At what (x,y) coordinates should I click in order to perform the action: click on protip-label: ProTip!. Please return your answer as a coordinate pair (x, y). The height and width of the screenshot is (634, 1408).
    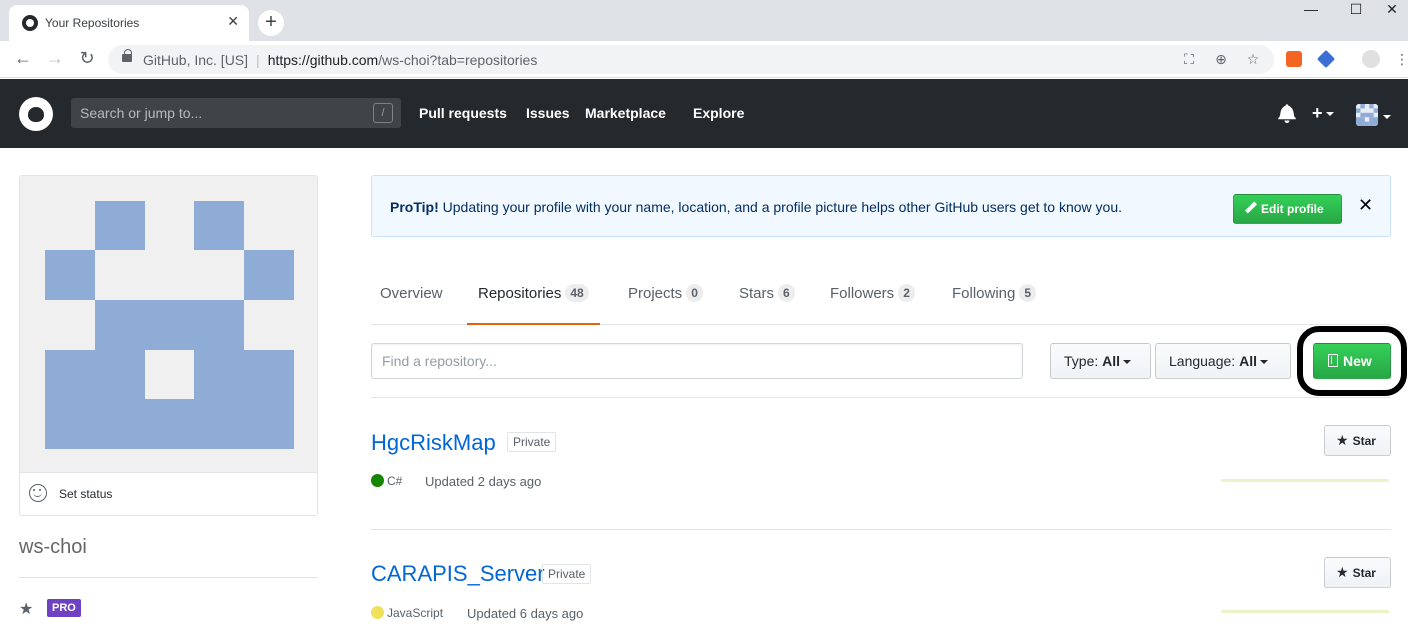
    Looking at the image, I should click on (414, 207).